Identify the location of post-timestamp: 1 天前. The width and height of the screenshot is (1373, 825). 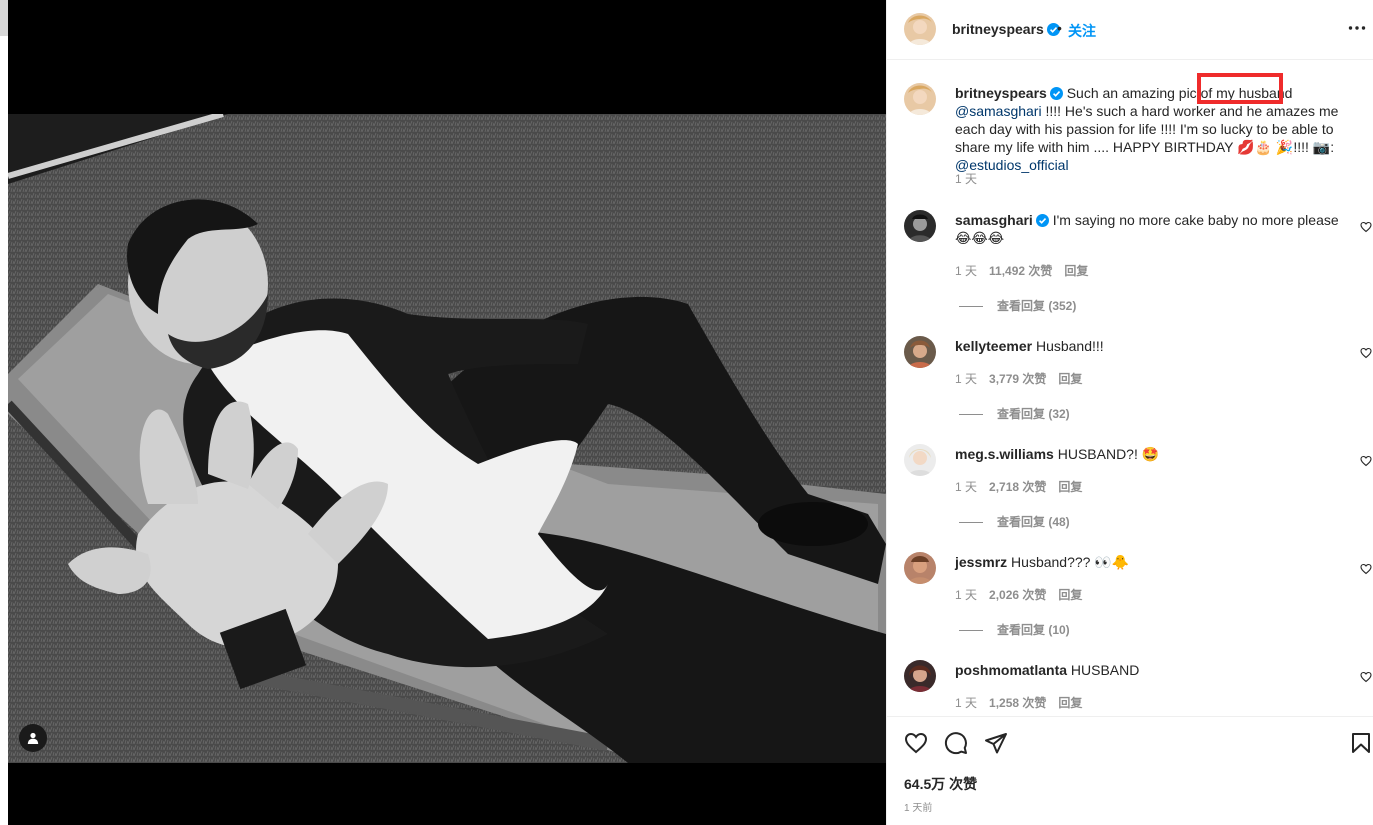
(918, 808).